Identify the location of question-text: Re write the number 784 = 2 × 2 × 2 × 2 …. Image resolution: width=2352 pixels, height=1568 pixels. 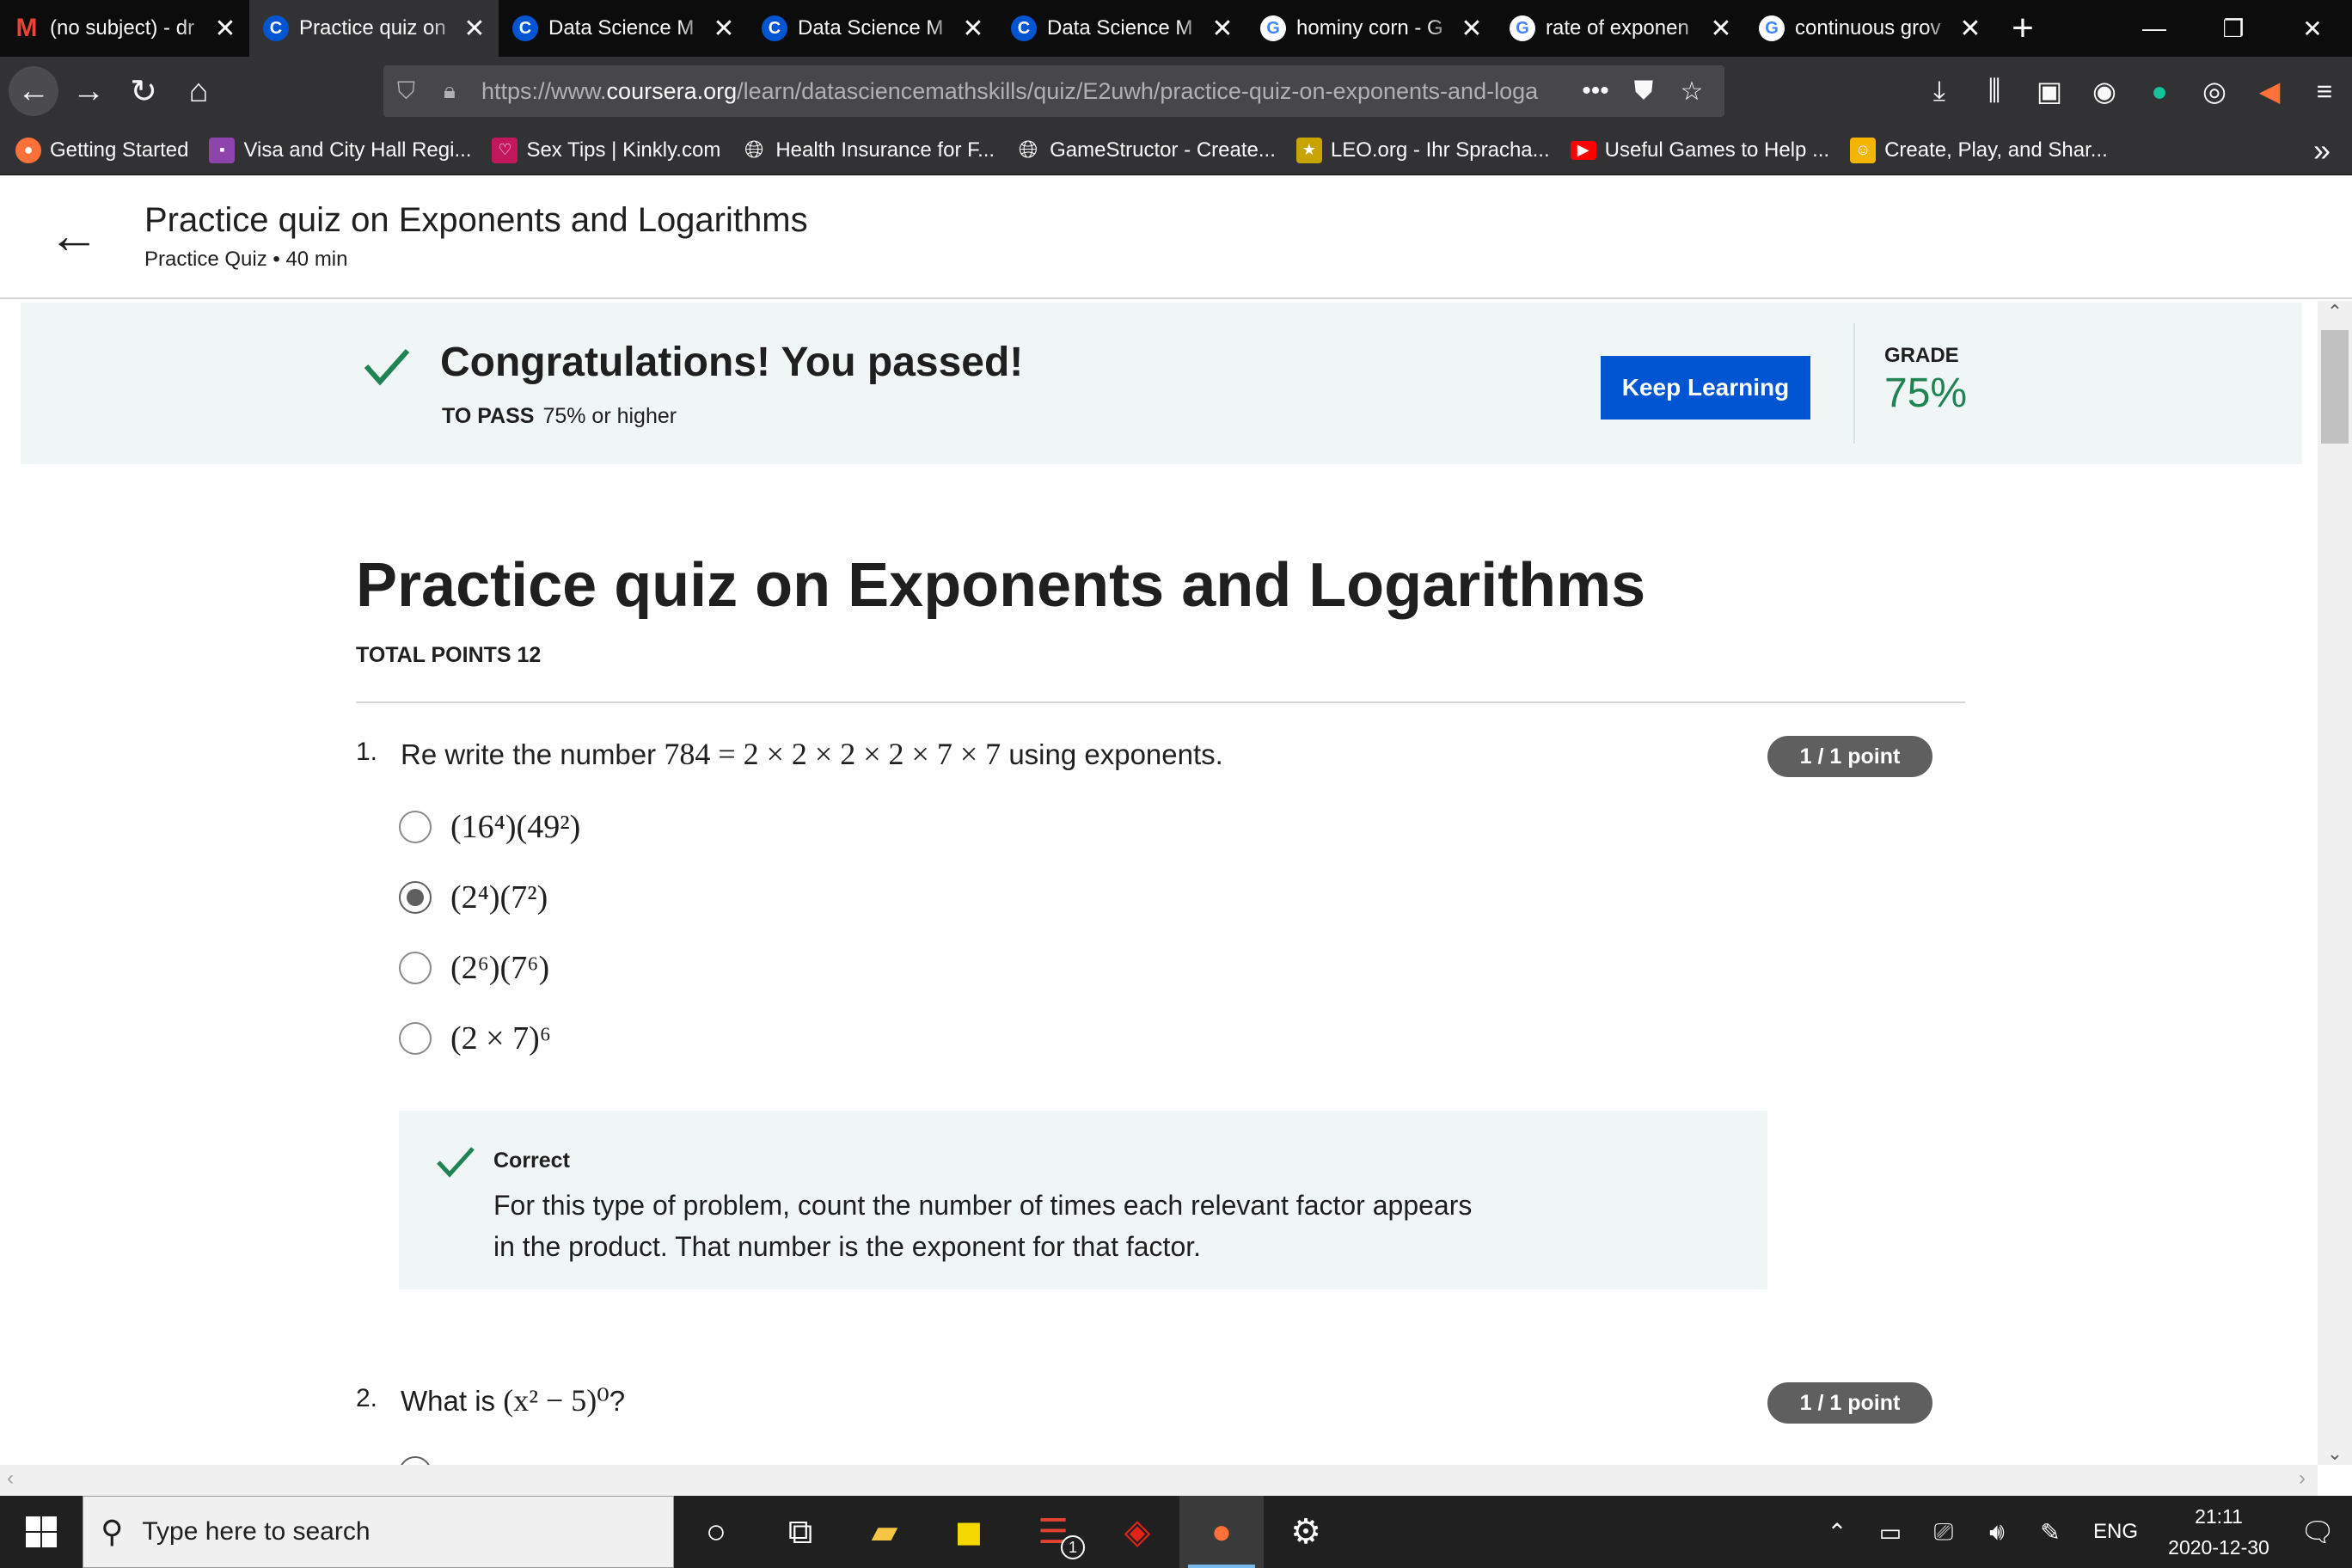
(812, 754).